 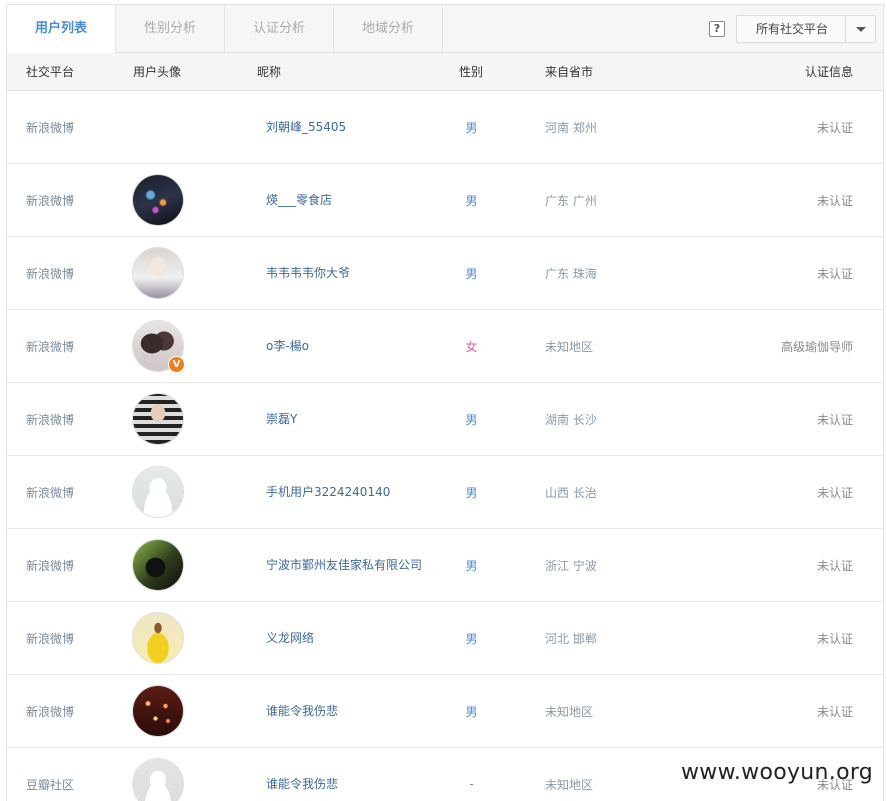 What do you see at coordinates (346, 638) in the screenshot?
I see `nickname-link: 义龙网络` at bounding box center [346, 638].